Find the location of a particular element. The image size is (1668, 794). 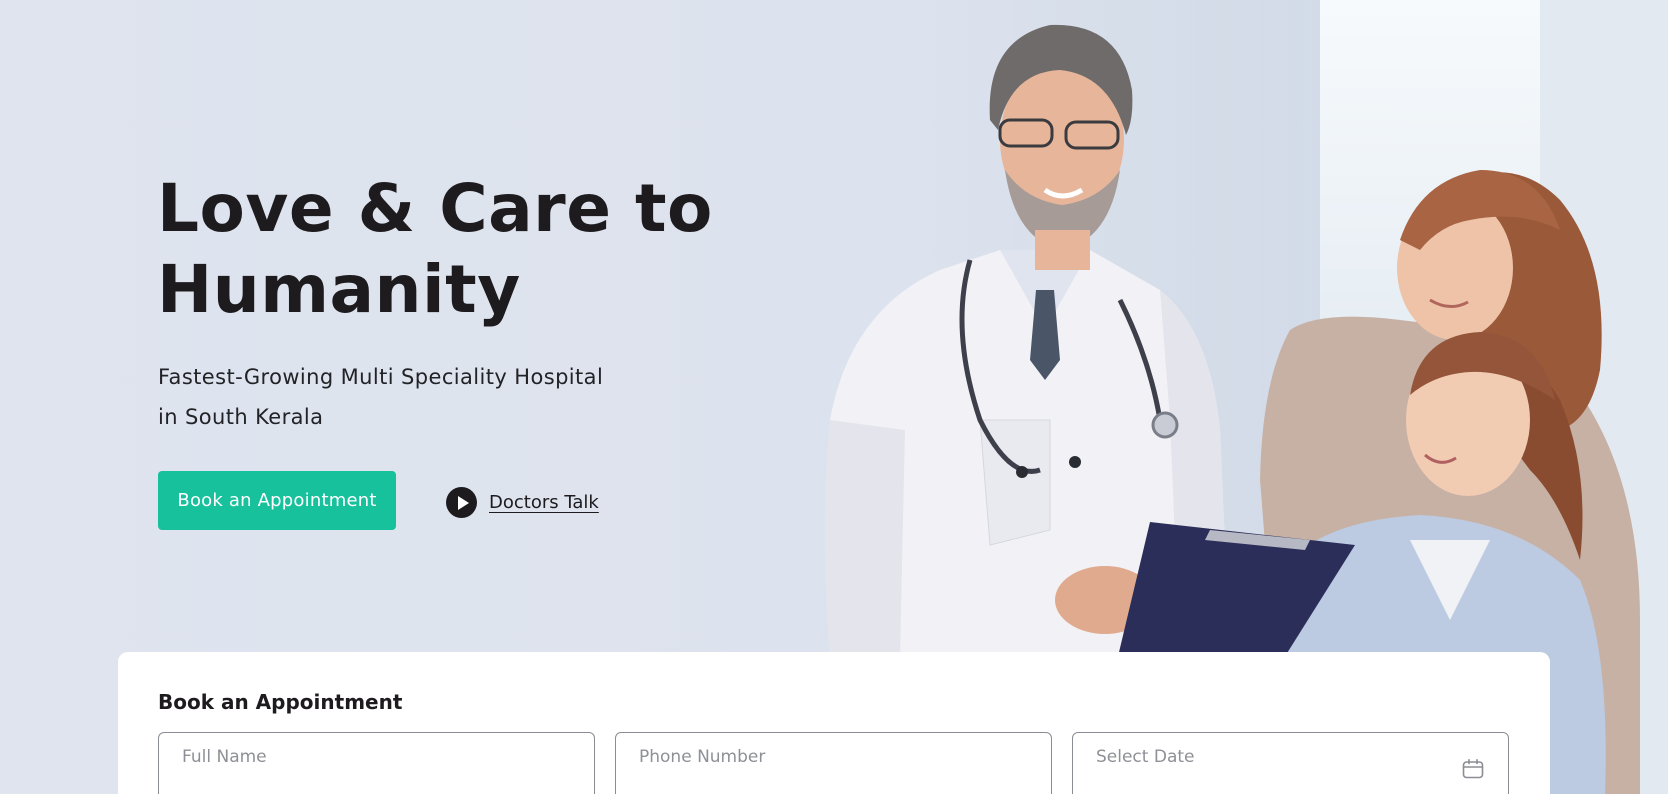

date-field-wrapper is located at coordinates (1290, 763).